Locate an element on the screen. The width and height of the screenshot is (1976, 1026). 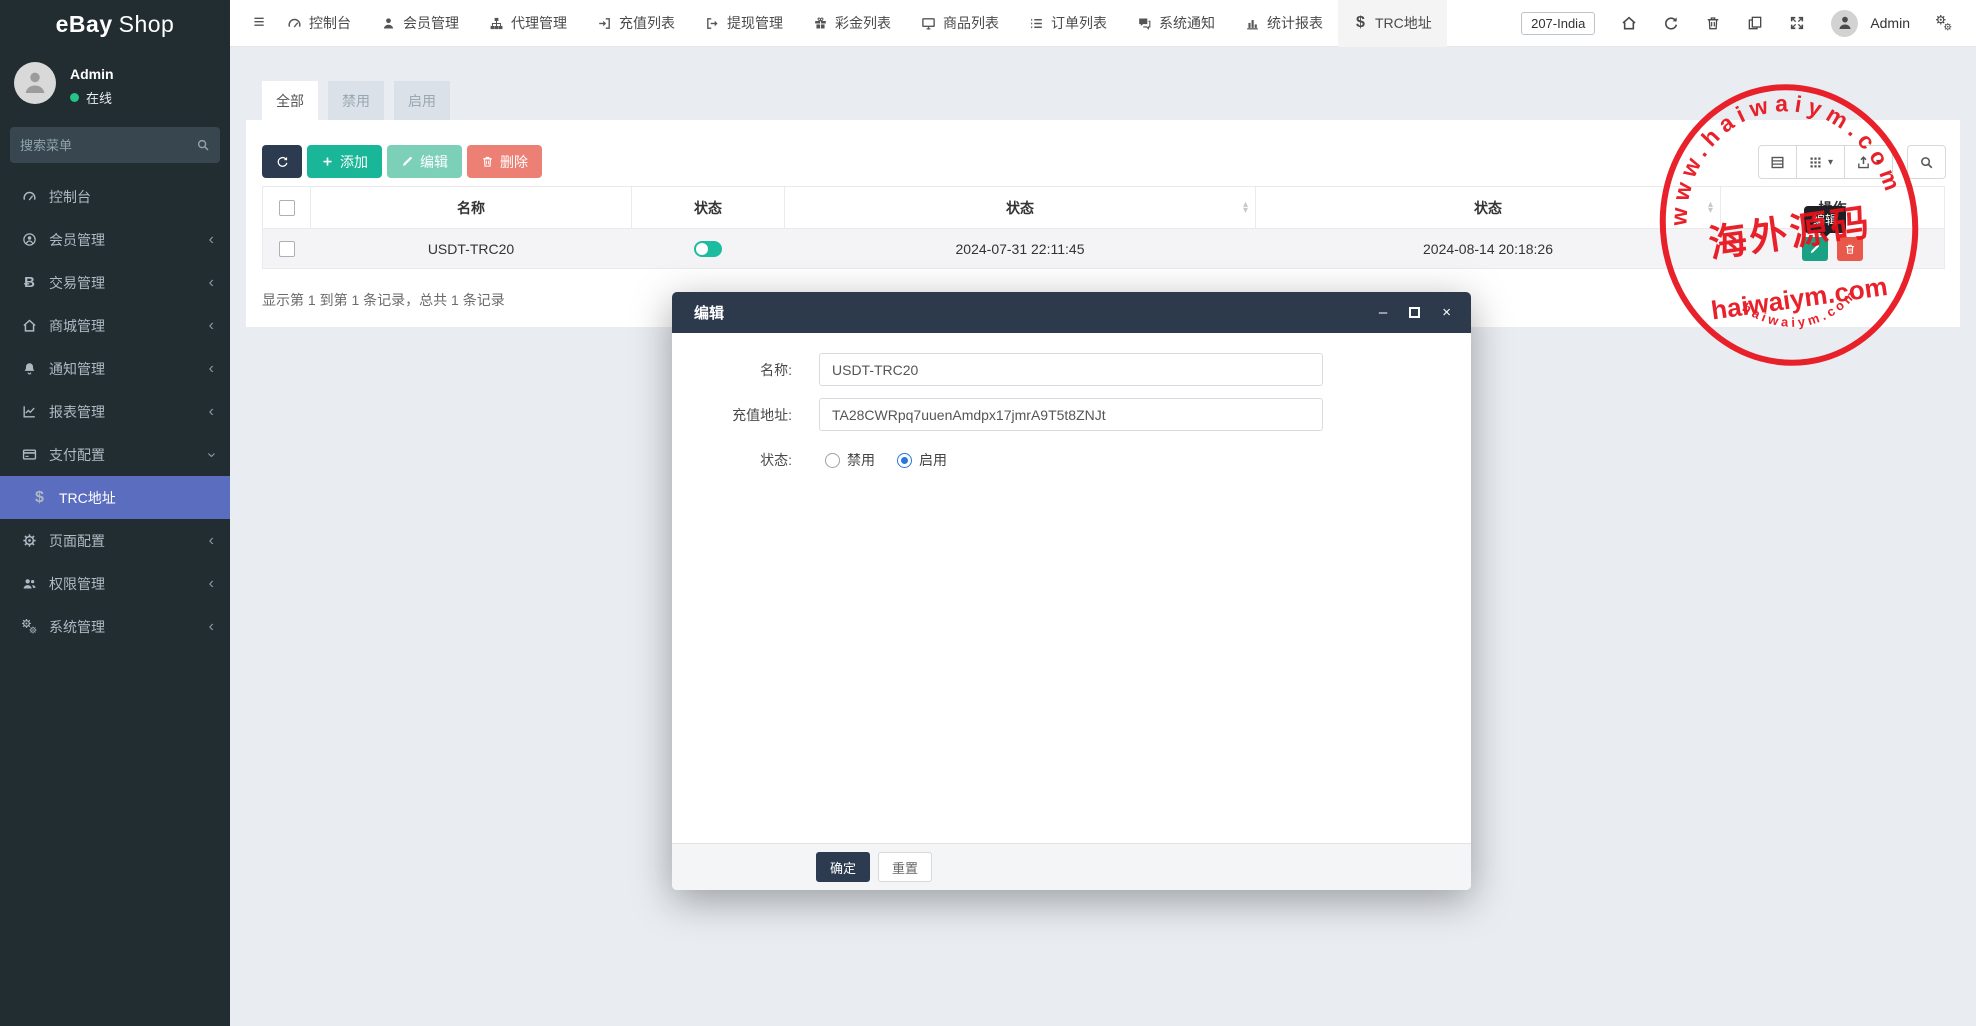
chart-line-icon is located at coordinates (29, 411).